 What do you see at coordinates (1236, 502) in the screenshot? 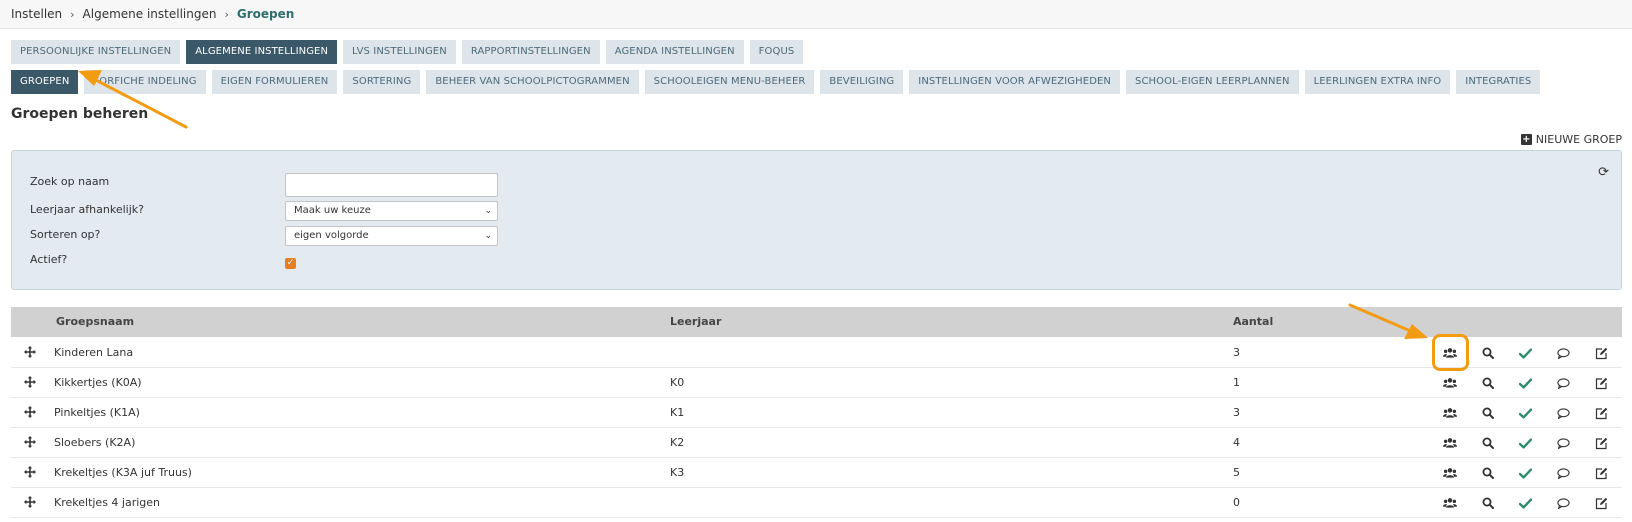
I see `group-count: 0` at bounding box center [1236, 502].